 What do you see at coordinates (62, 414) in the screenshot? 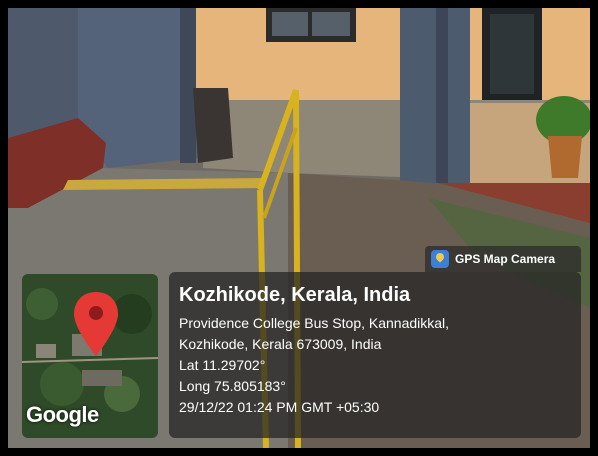
I see `google-logo: Google` at bounding box center [62, 414].